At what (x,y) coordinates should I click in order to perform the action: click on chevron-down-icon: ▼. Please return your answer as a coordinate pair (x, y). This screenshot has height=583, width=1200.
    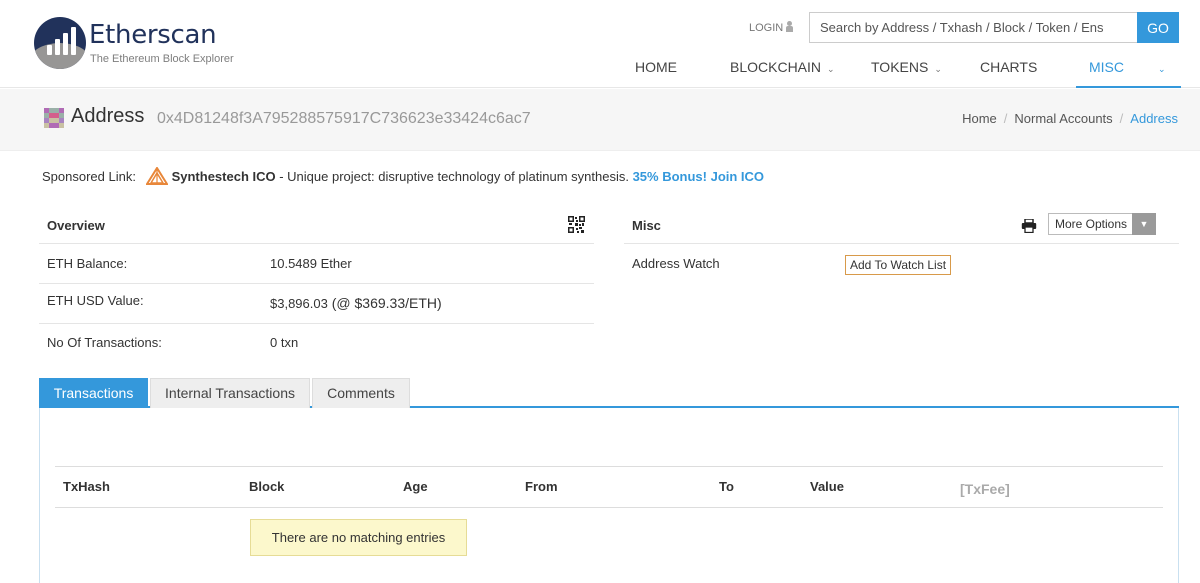
    Looking at the image, I should click on (1144, 224).